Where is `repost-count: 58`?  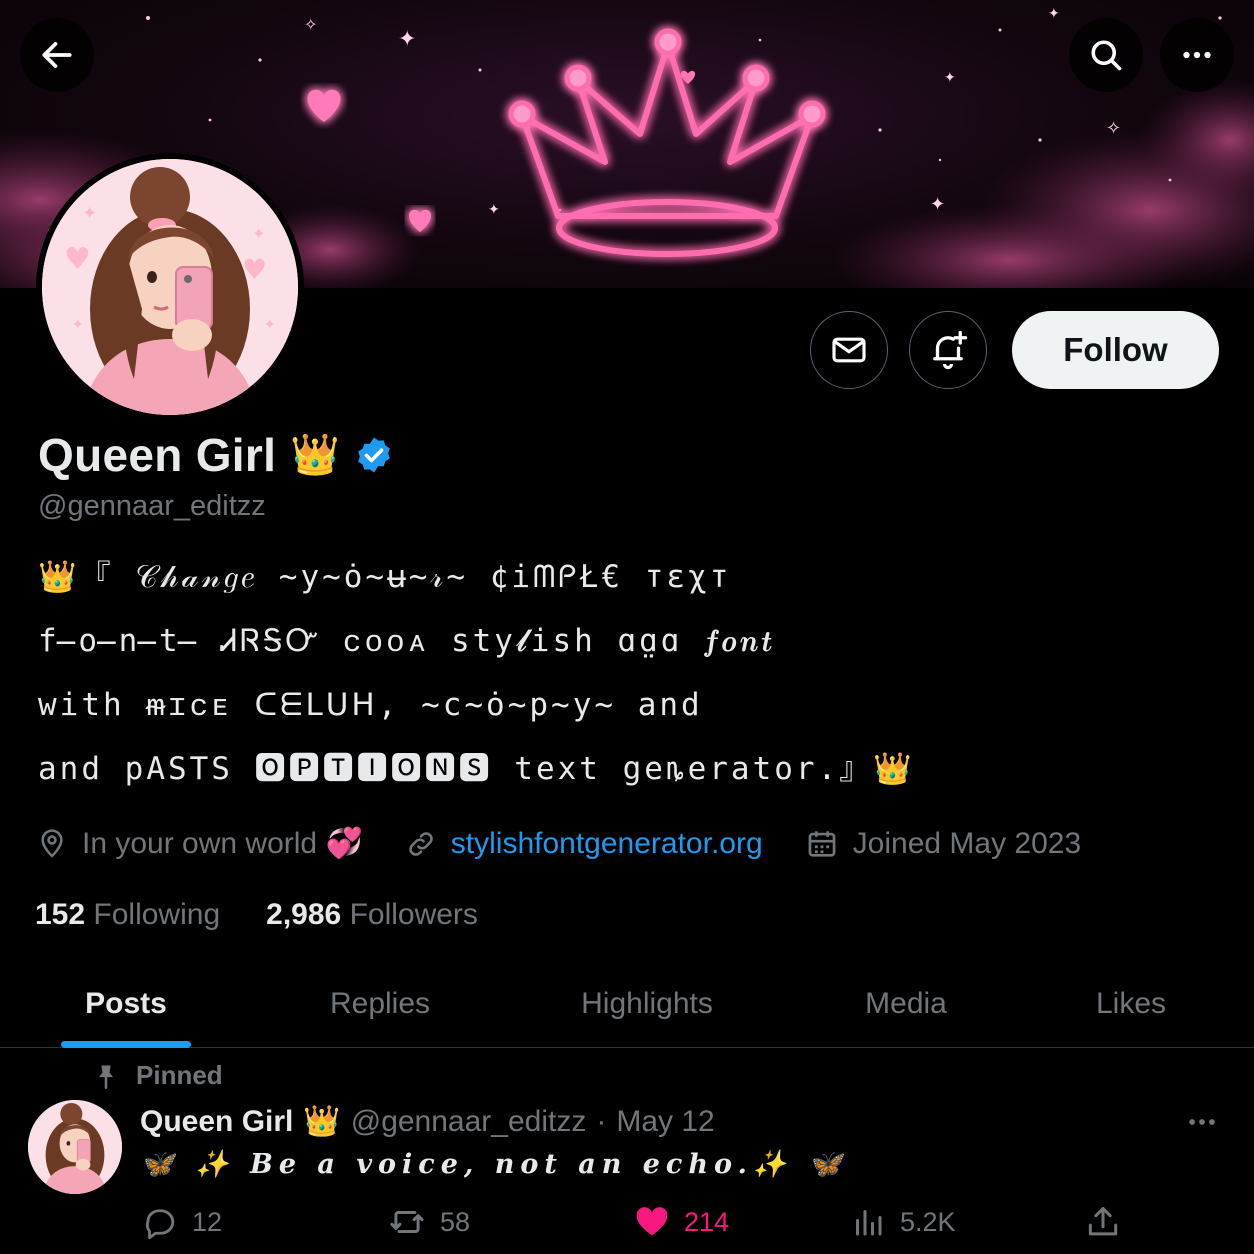 repost-count: 58 is located at coordinates (455, 1221).